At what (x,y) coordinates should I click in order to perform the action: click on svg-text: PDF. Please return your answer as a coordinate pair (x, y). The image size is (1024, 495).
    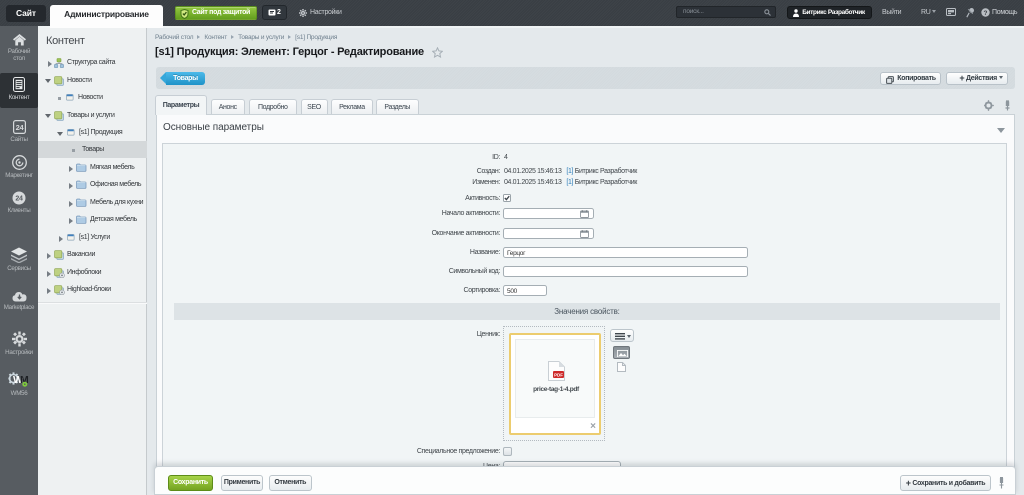
    Looking at the image, I should click on (558, 374).